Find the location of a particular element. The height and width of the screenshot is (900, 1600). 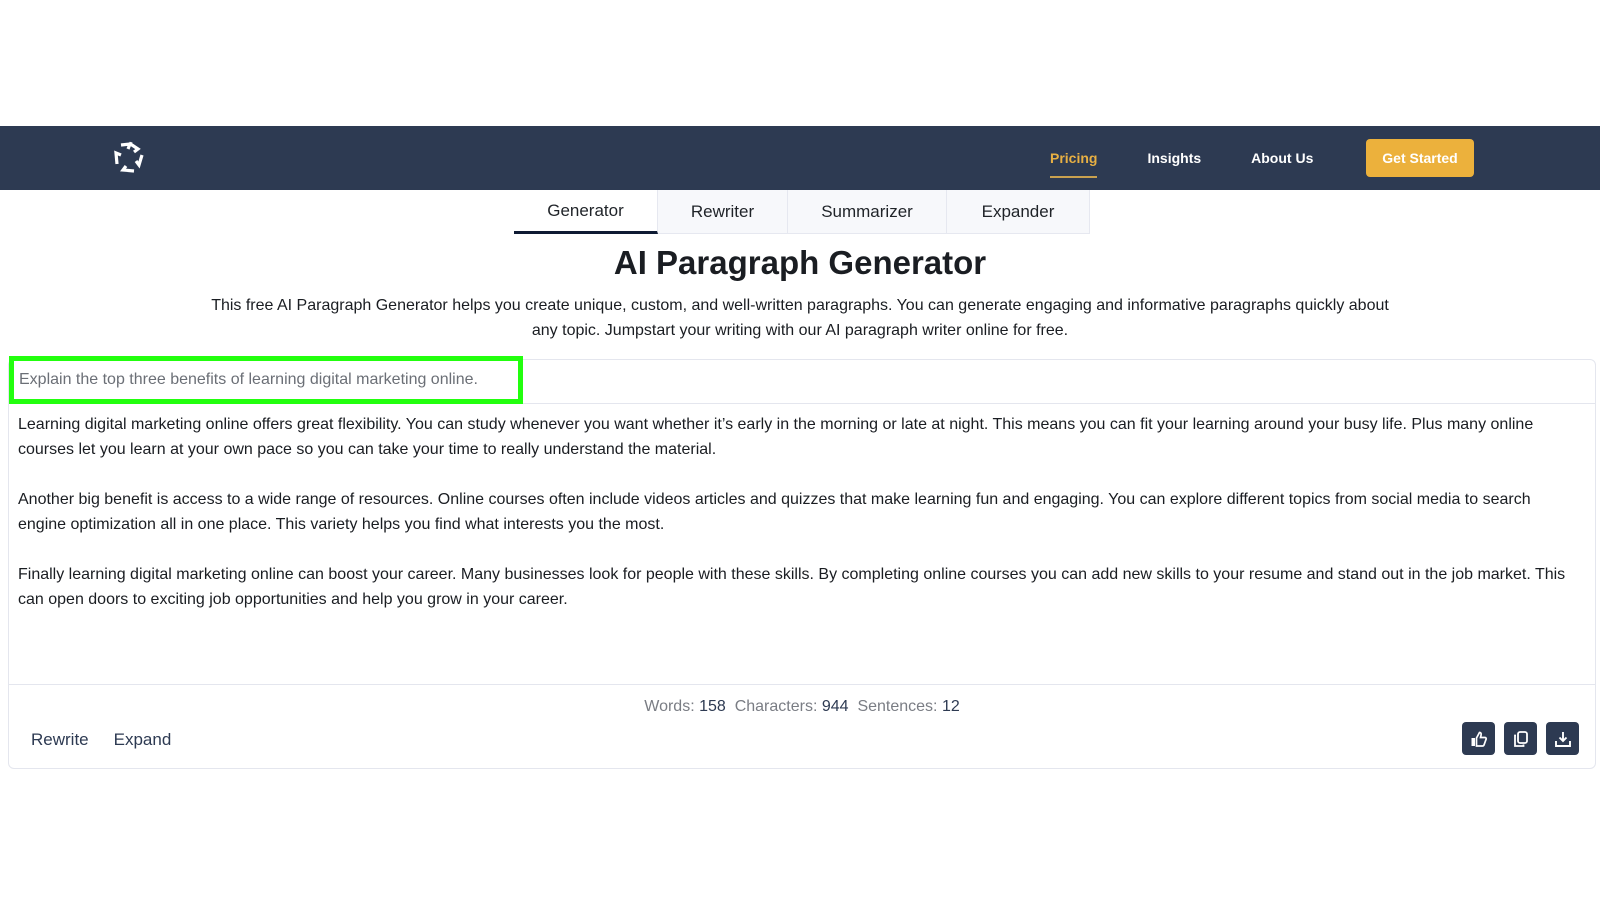

tool-tabs: Generator Rewriter Summarizer Expander is located at coordinates (802, 212).